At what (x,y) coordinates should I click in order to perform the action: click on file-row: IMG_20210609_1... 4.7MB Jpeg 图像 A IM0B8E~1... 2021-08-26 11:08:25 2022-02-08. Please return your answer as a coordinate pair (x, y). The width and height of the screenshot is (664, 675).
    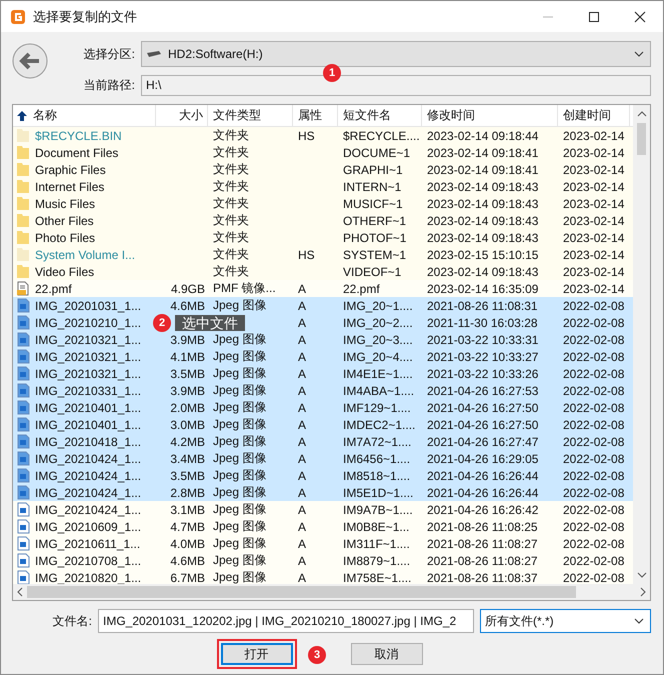
    Looking at the image, I should click on (323, 526).